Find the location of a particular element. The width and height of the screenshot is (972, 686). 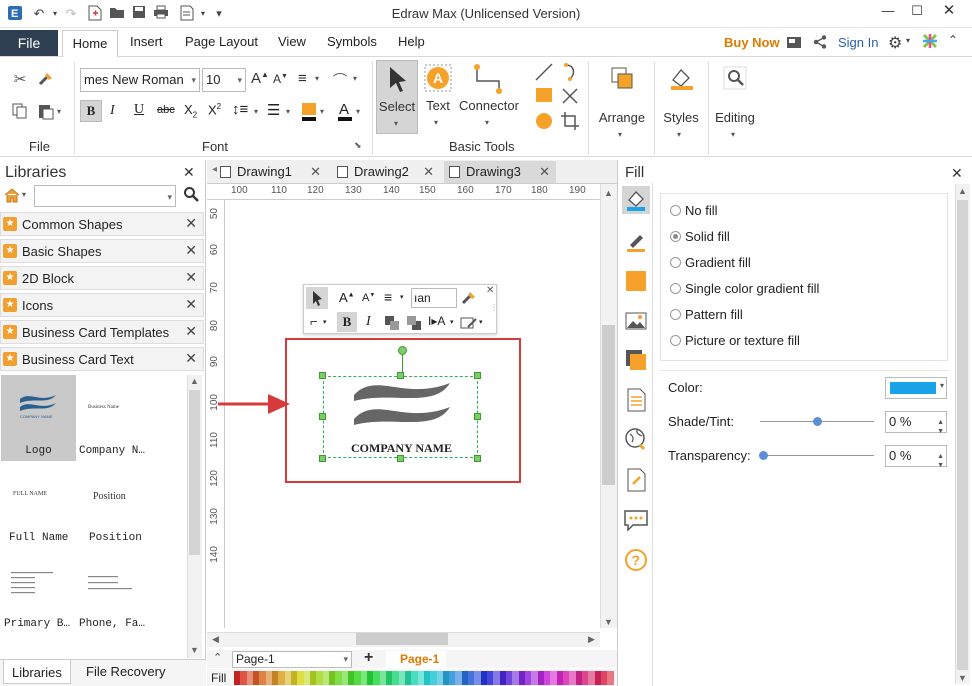

text-direction-dropdown-icon: ▾ is located at coordinates (355, 78).